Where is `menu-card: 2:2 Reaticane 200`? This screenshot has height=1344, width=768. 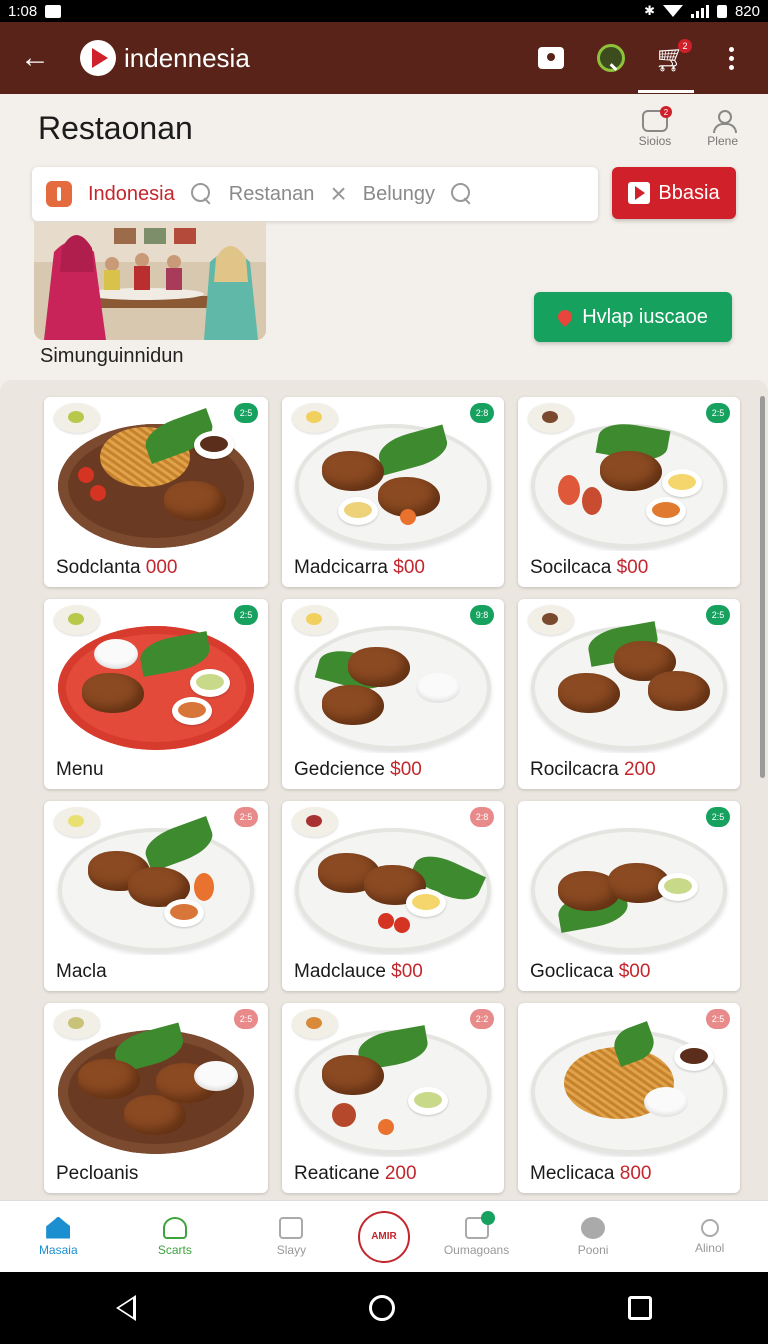 menu-card: 2:2 Reaticane 200 is located at coordinates (393, 1098).